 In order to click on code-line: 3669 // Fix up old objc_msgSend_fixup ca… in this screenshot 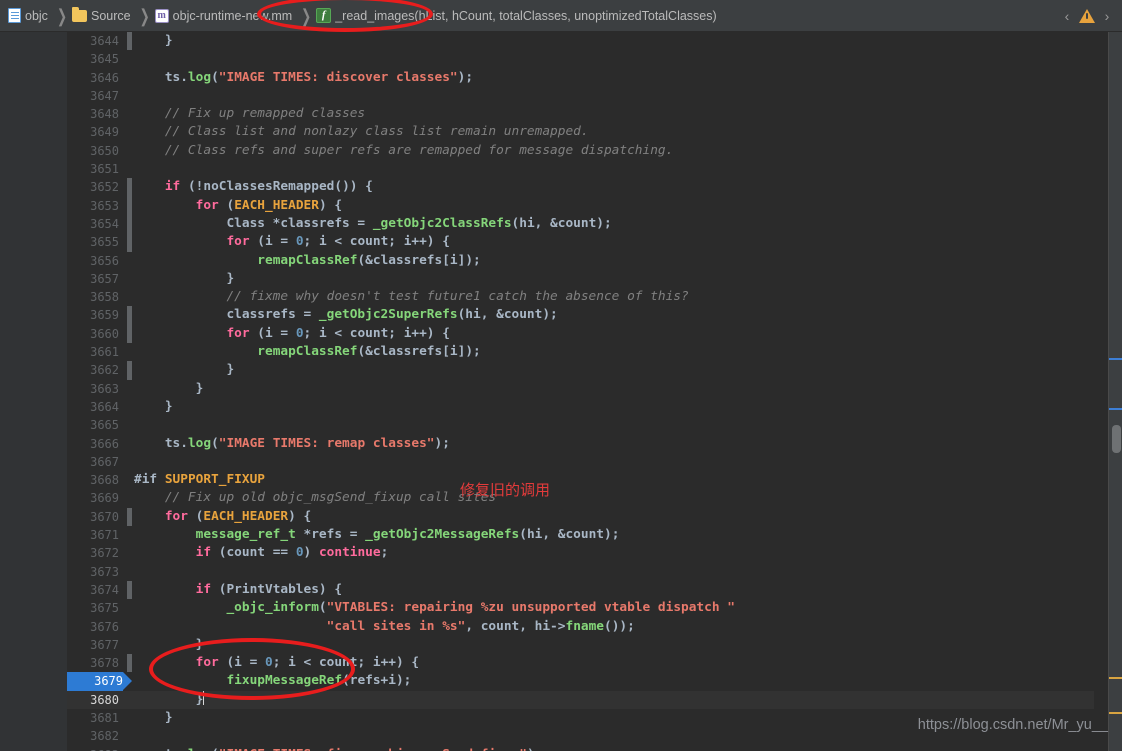, I will do `click(580, 498)`.